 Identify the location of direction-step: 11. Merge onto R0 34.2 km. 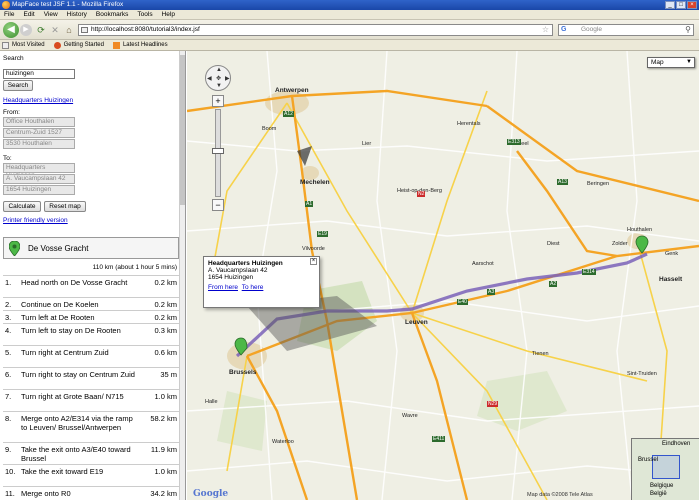
(91, 492).